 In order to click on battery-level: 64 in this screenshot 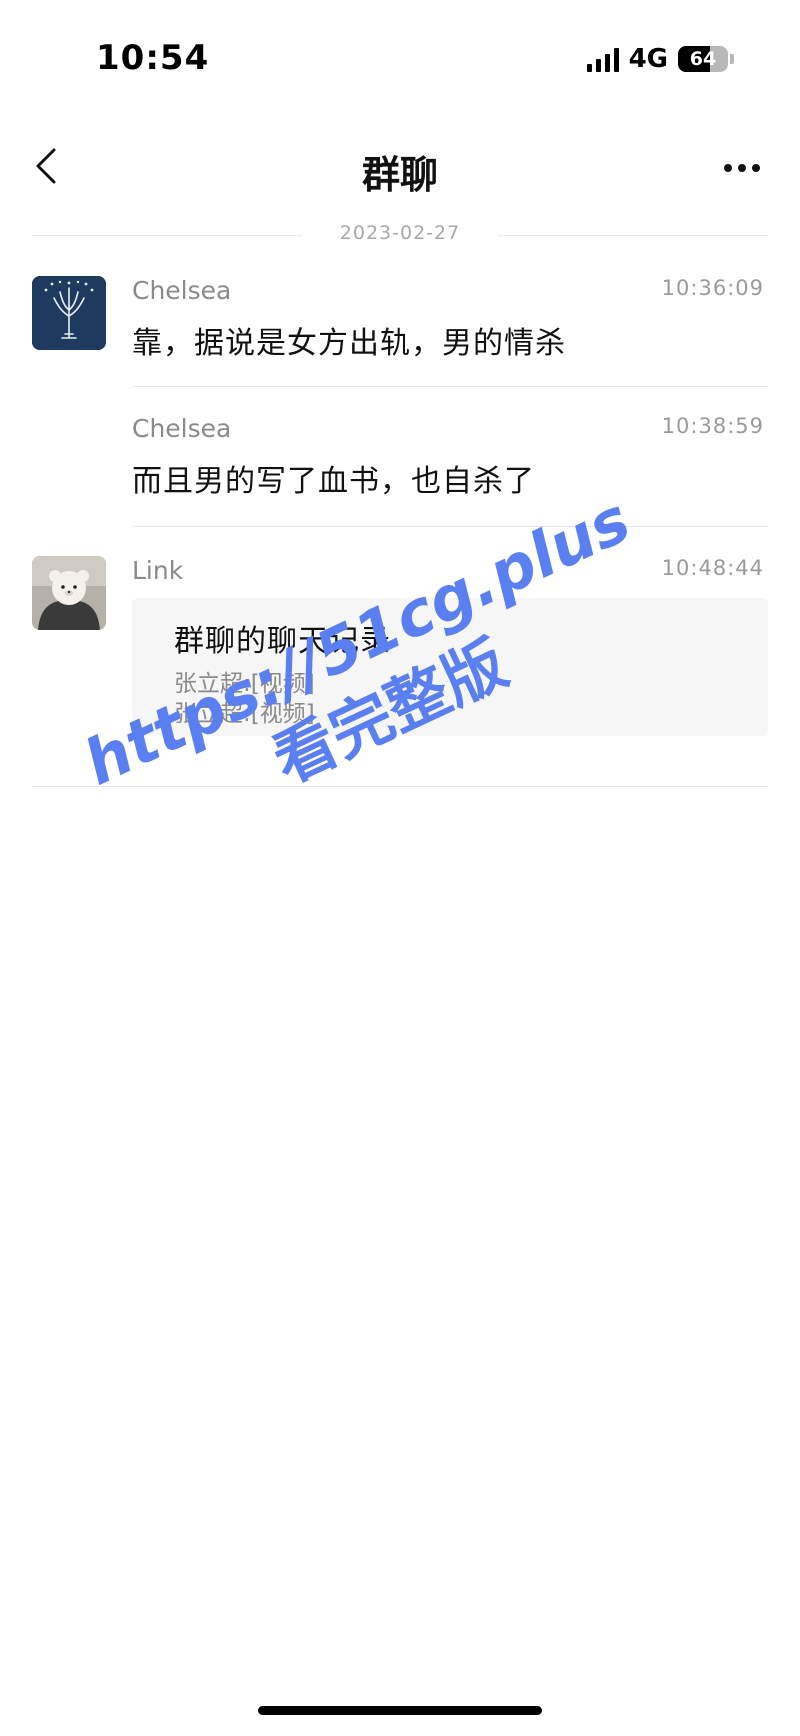, I will do `click(703, 59)`.